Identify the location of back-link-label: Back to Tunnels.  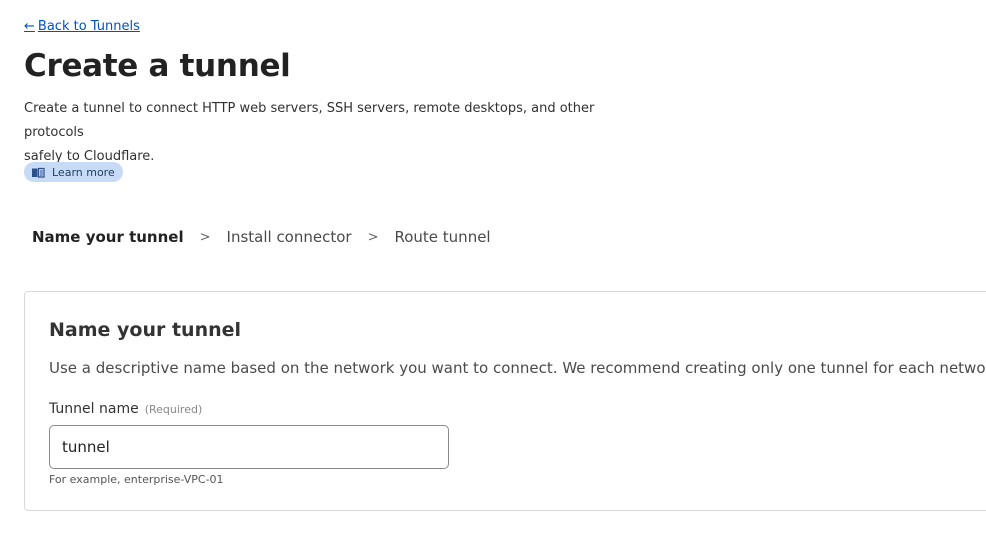
(88, 26).